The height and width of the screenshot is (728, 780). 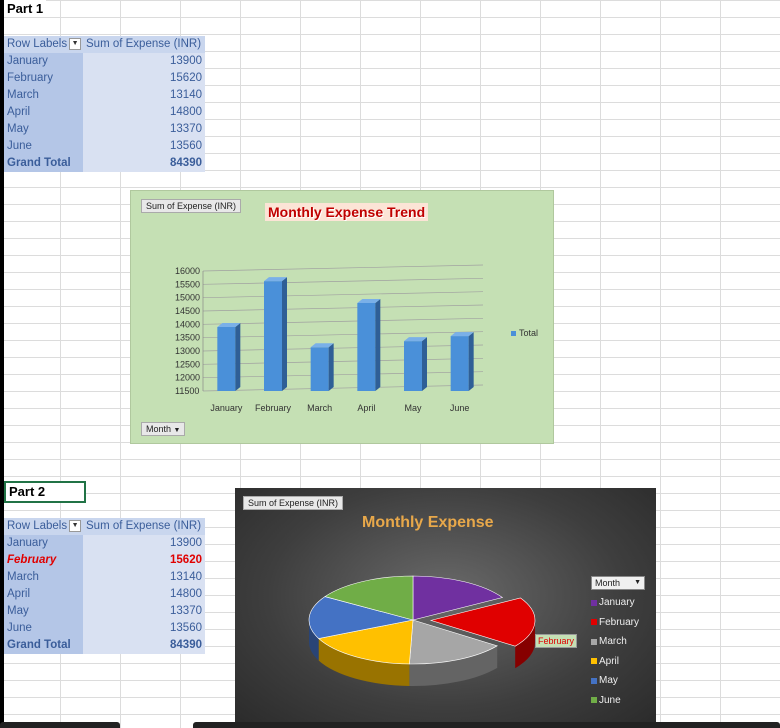 What do you see at coordinates (187, 324) in the screenshot?
I see `y-tick-label: 14000` at bounding box center [187, 324].